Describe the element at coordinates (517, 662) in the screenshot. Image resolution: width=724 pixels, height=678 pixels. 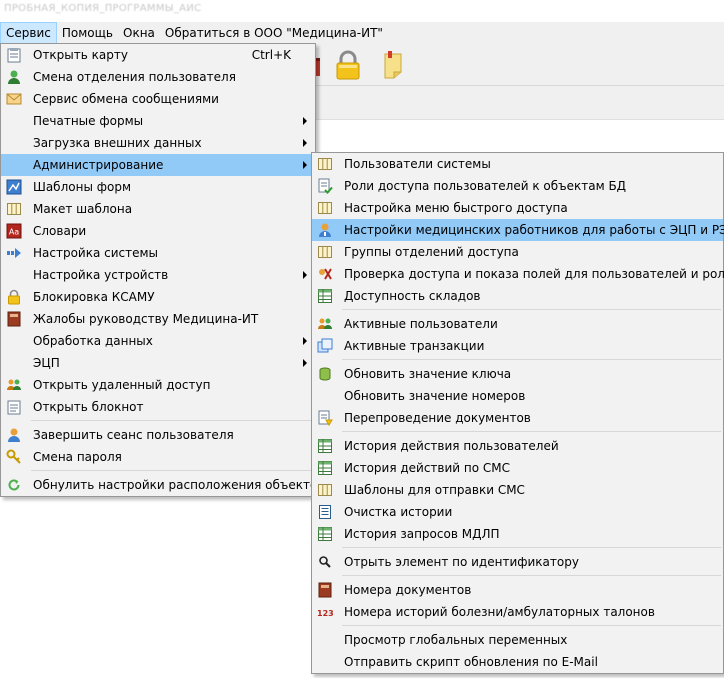
I see `admin-item-send-update-script: Отправить скрипт обновления по E-Mail` at that location.